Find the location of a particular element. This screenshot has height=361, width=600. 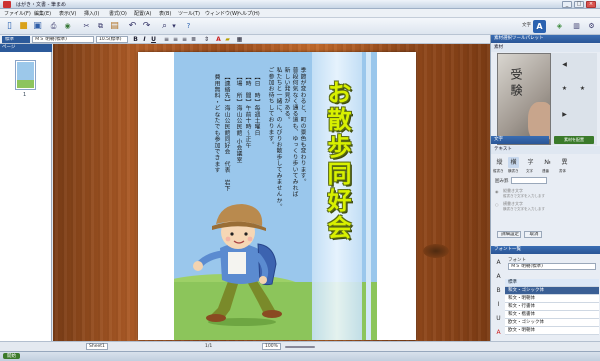

menu-format: 書式(O) is located at coordinates (118, 13).